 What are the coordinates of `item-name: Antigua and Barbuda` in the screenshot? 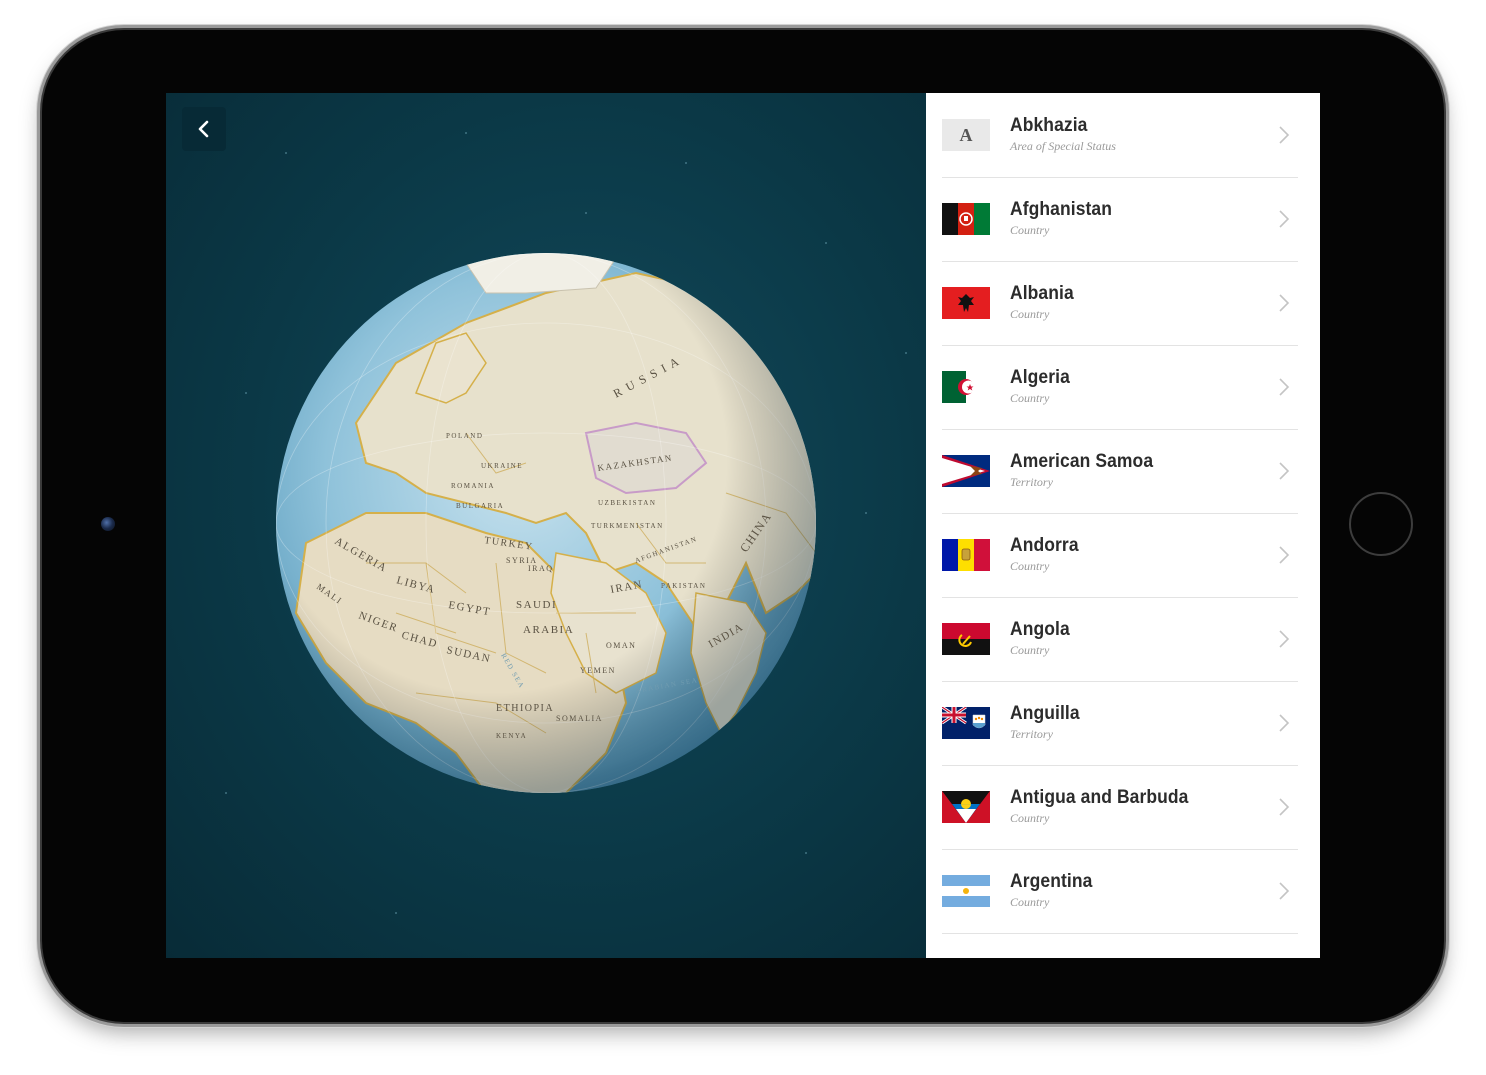 It's located at (1099, 797).